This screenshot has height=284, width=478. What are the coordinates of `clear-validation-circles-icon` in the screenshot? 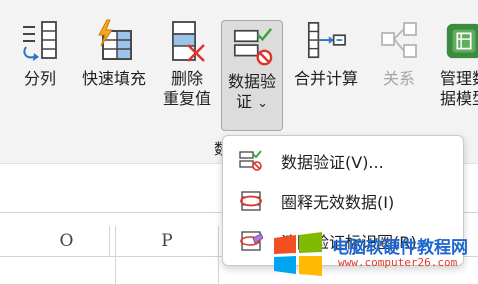 It's located at (251, 241).